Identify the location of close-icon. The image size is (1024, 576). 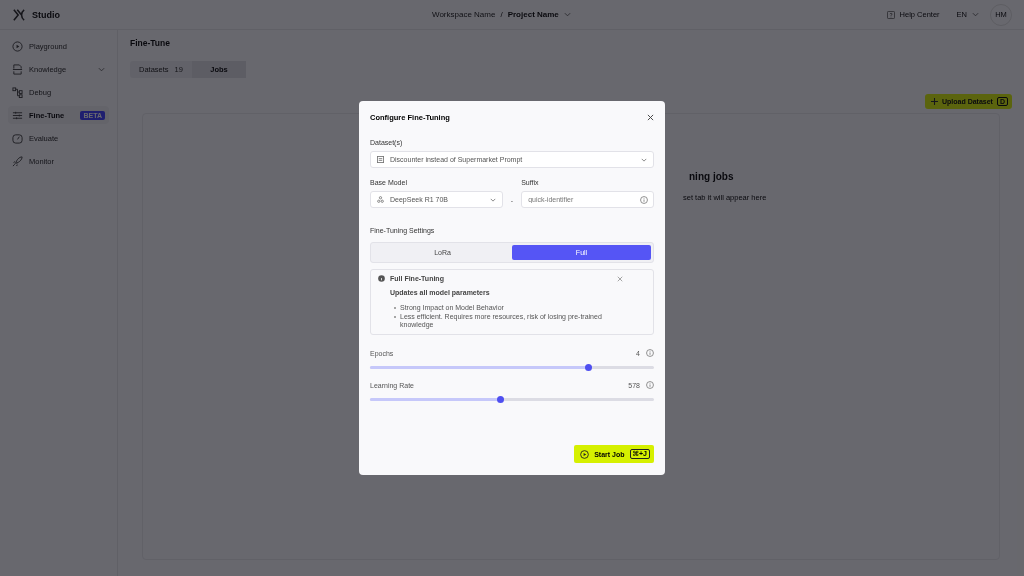
(650, 117).